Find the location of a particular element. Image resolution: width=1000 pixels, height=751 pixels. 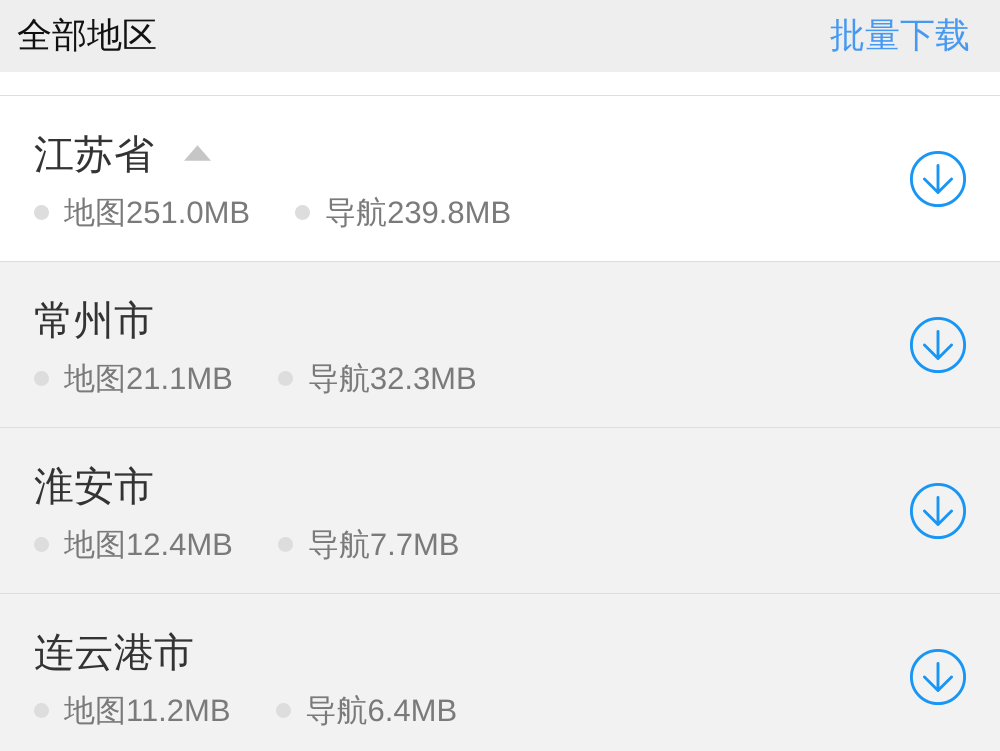

navigation-size: 导航32.3MB is located at coordinates (392, 379).